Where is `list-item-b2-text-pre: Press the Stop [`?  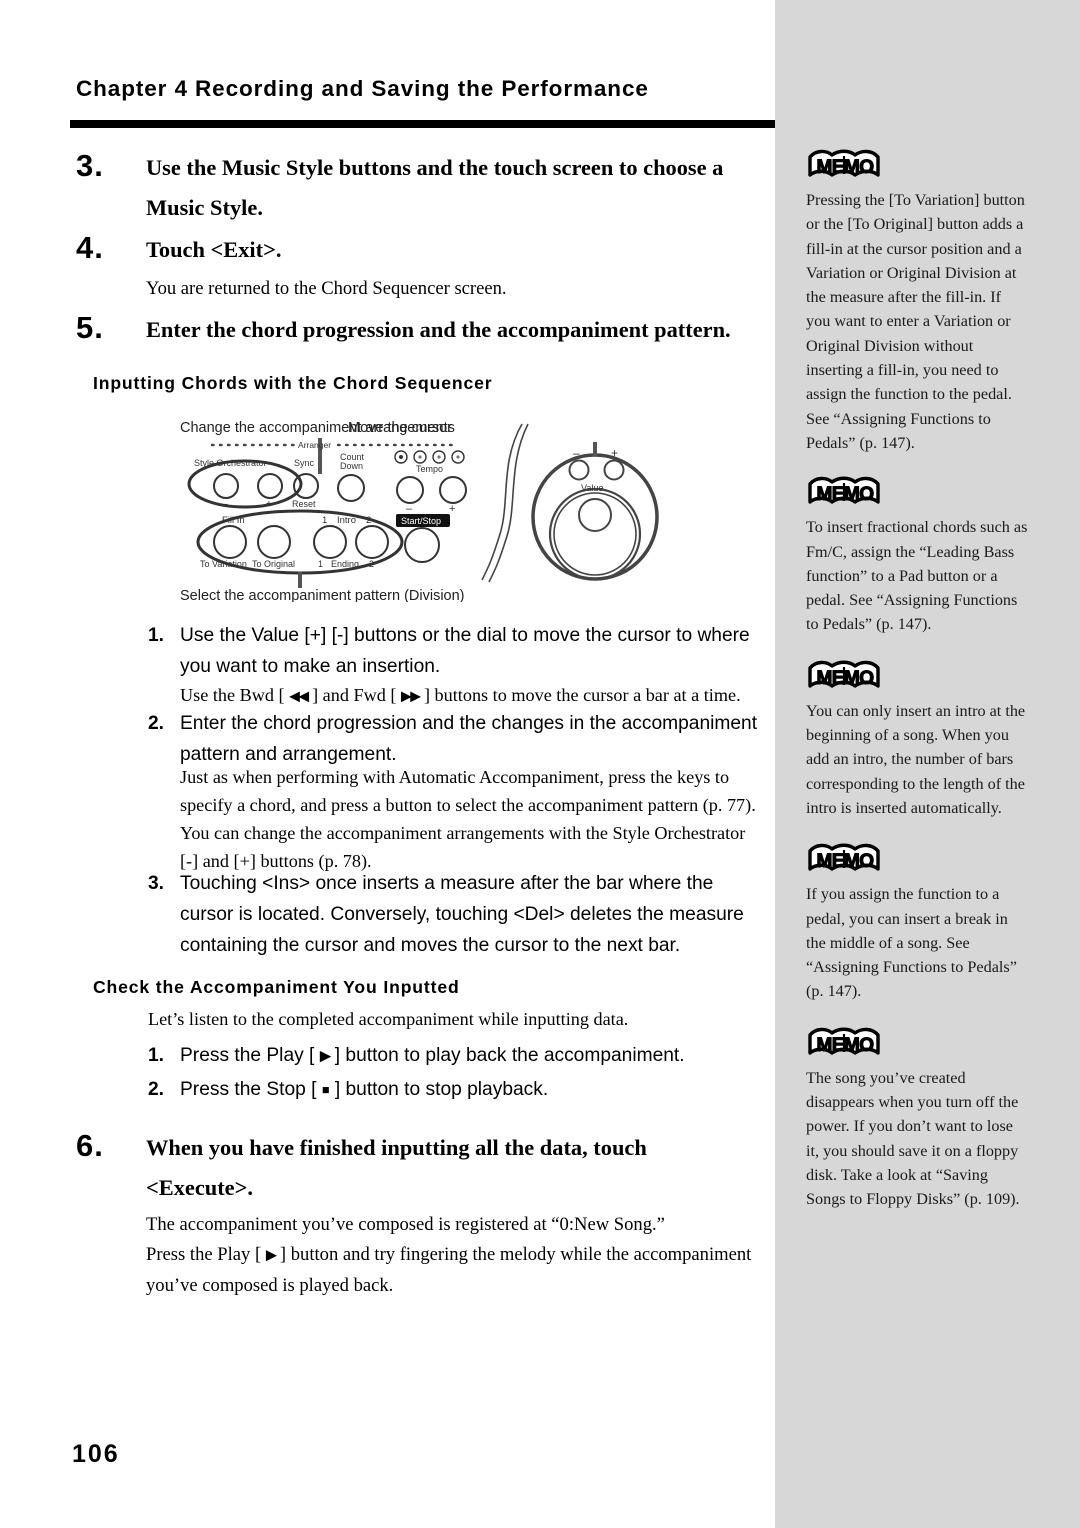 list-item-b2-text-pre: Press the Stop [ is located at coordinates (251, 1089).